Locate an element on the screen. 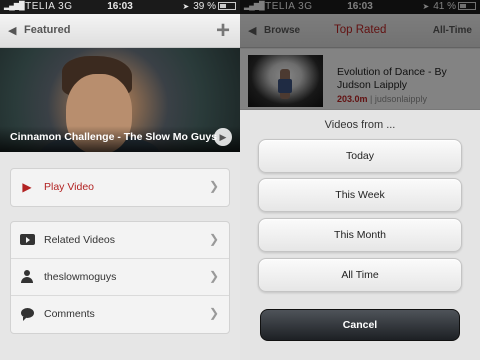  play-video-row: ▶ Play Video ❯ is located at coordinates (120, 187).